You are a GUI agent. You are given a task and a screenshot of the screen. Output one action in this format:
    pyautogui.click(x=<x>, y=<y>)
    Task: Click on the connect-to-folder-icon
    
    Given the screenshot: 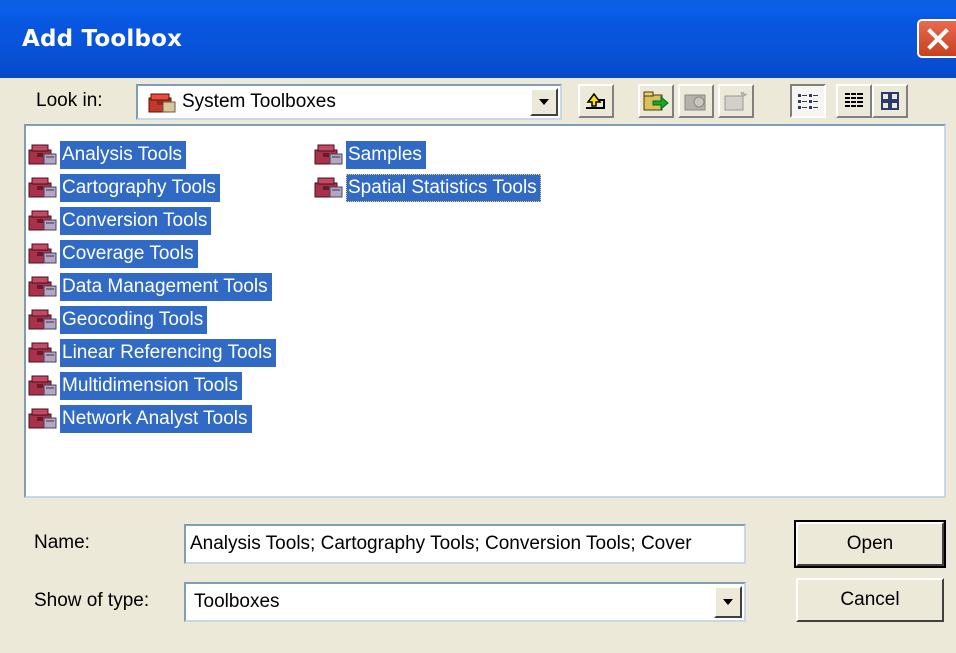 What is the action you would take?
    pyautogui.click(x=656, y=101)
    